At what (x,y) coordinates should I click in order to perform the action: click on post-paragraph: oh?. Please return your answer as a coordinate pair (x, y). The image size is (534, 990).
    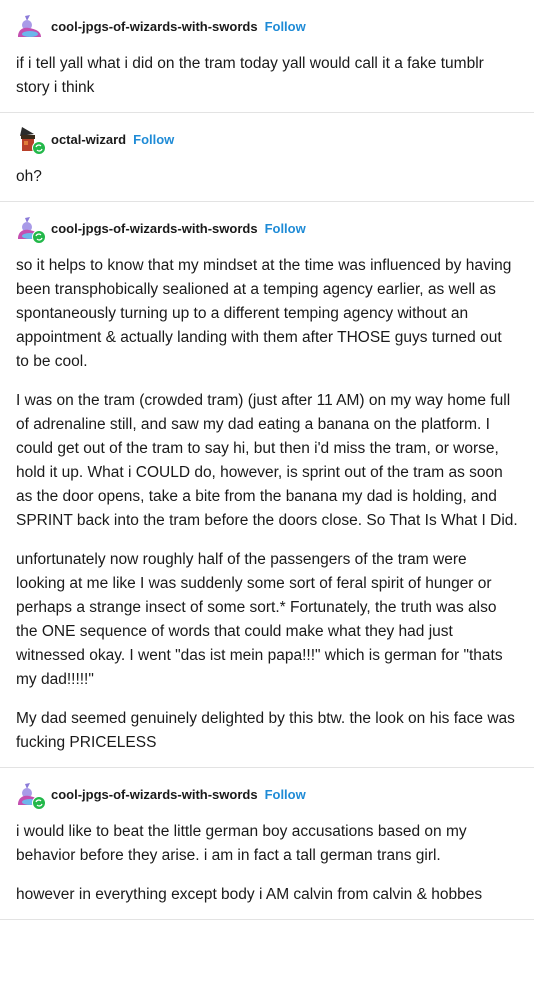
    Looking at the image, I should click on (29, 176).